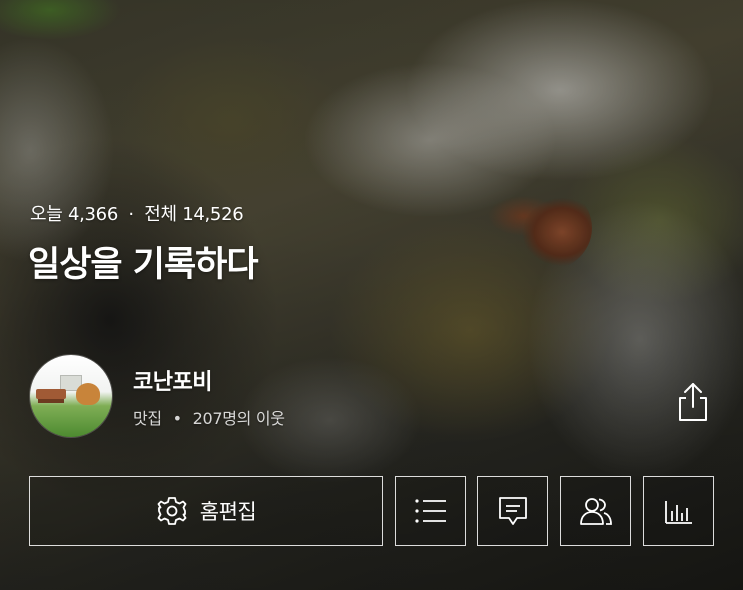  Describe the element at coordinates (137, 213) in the screenshot. I see `visitor-counts: 오늘 4,366 · 전체 14,526` at that location.